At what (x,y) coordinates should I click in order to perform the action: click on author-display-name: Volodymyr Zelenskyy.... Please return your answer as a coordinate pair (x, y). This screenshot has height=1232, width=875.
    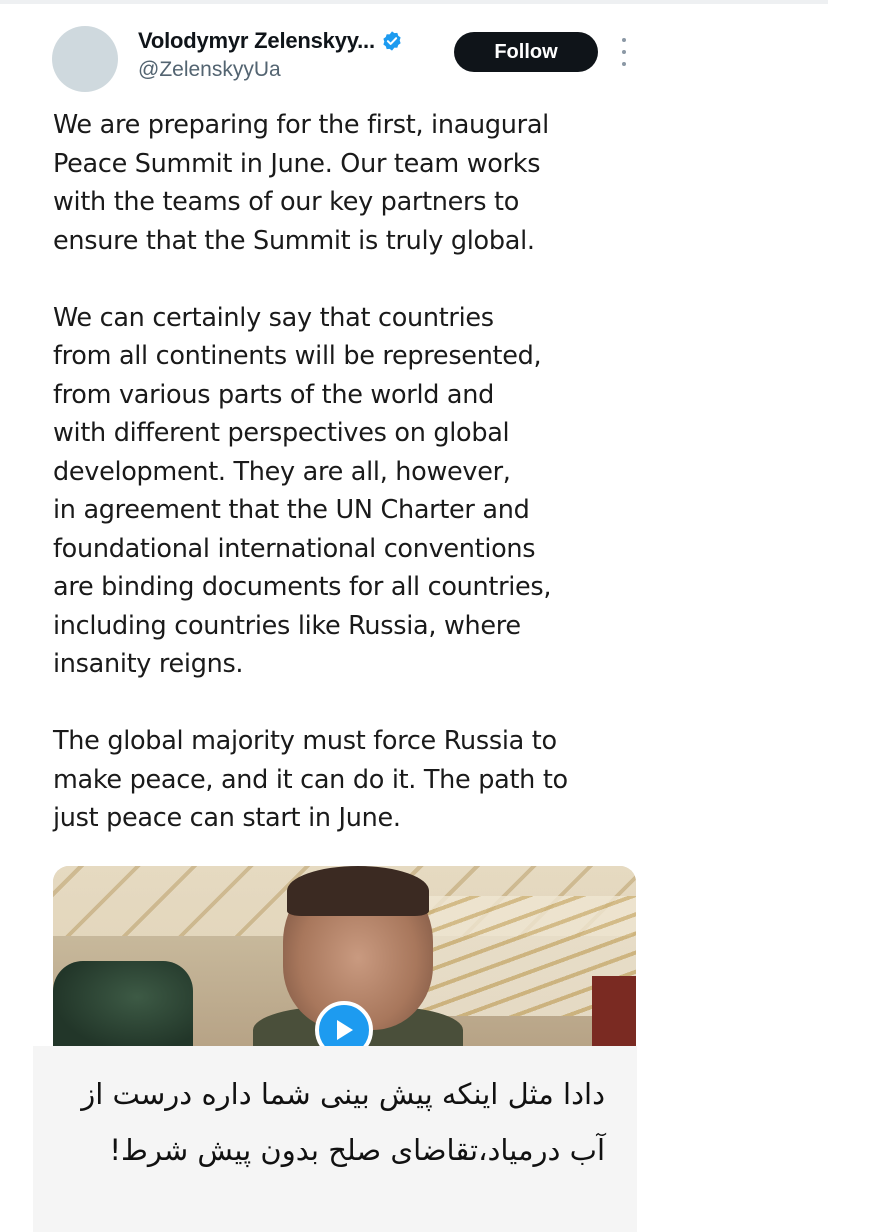
    Looking at the image, I should click on (256, 41).